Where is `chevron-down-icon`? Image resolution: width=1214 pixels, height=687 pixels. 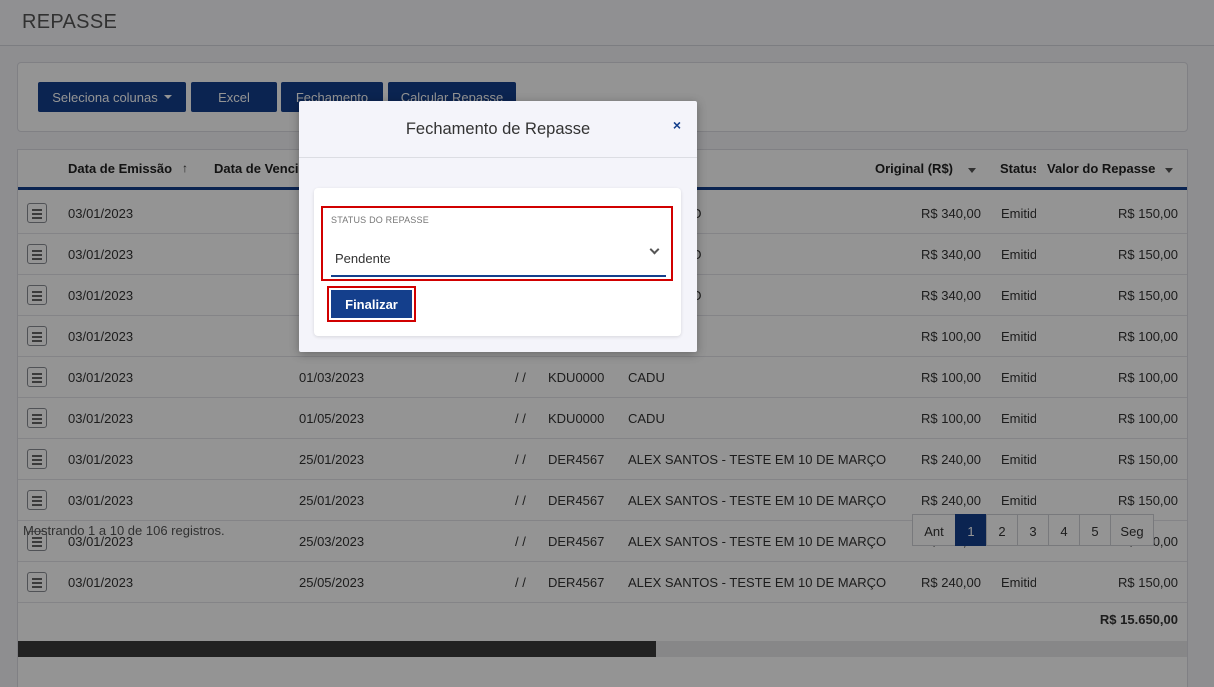 chevron-down-icon is located at coordinates (654, 249).